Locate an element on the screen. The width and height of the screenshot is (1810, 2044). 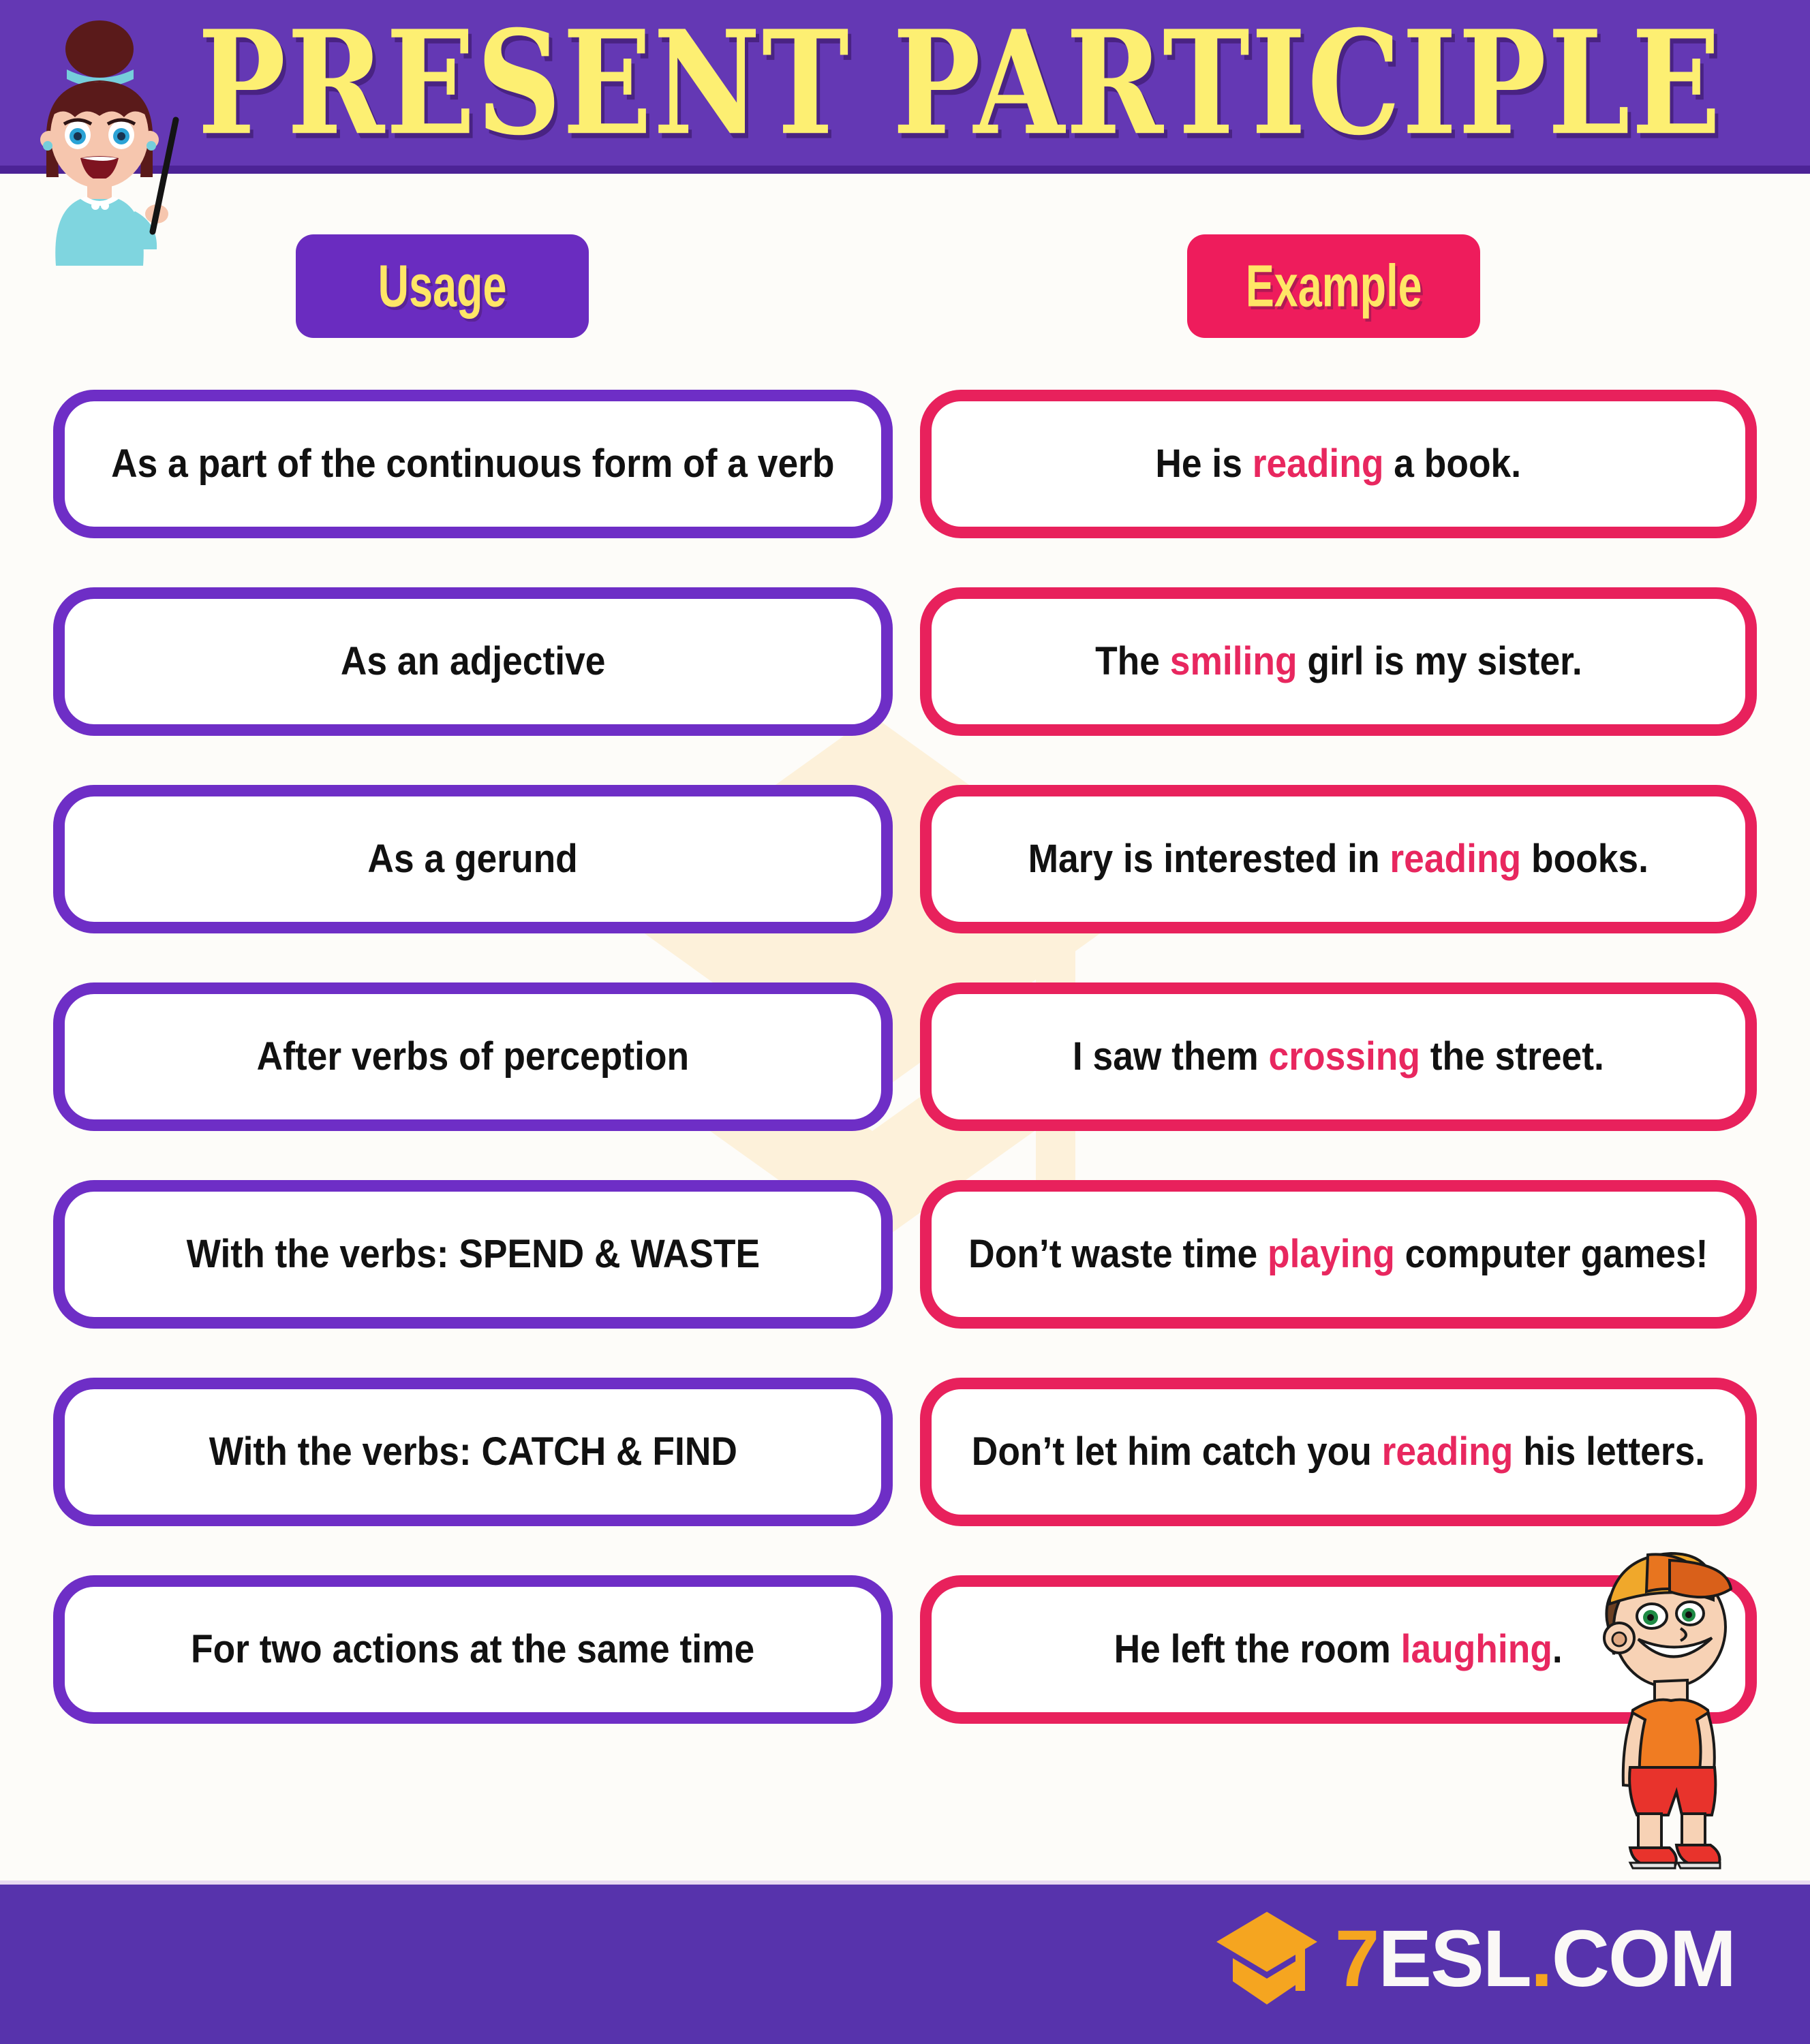
example-text: Mary is interested in reading books. is located at coordinates (1338, 859).